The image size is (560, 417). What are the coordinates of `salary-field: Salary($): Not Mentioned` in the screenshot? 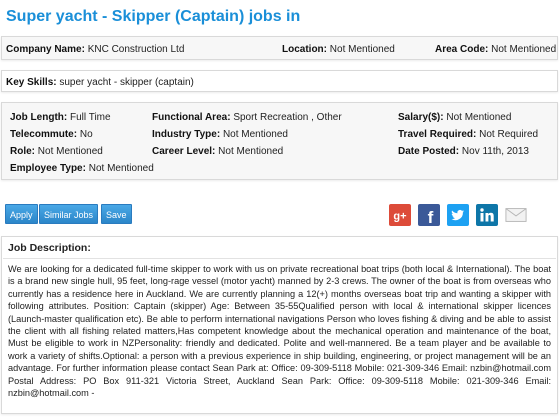 It's located at (454, 117).